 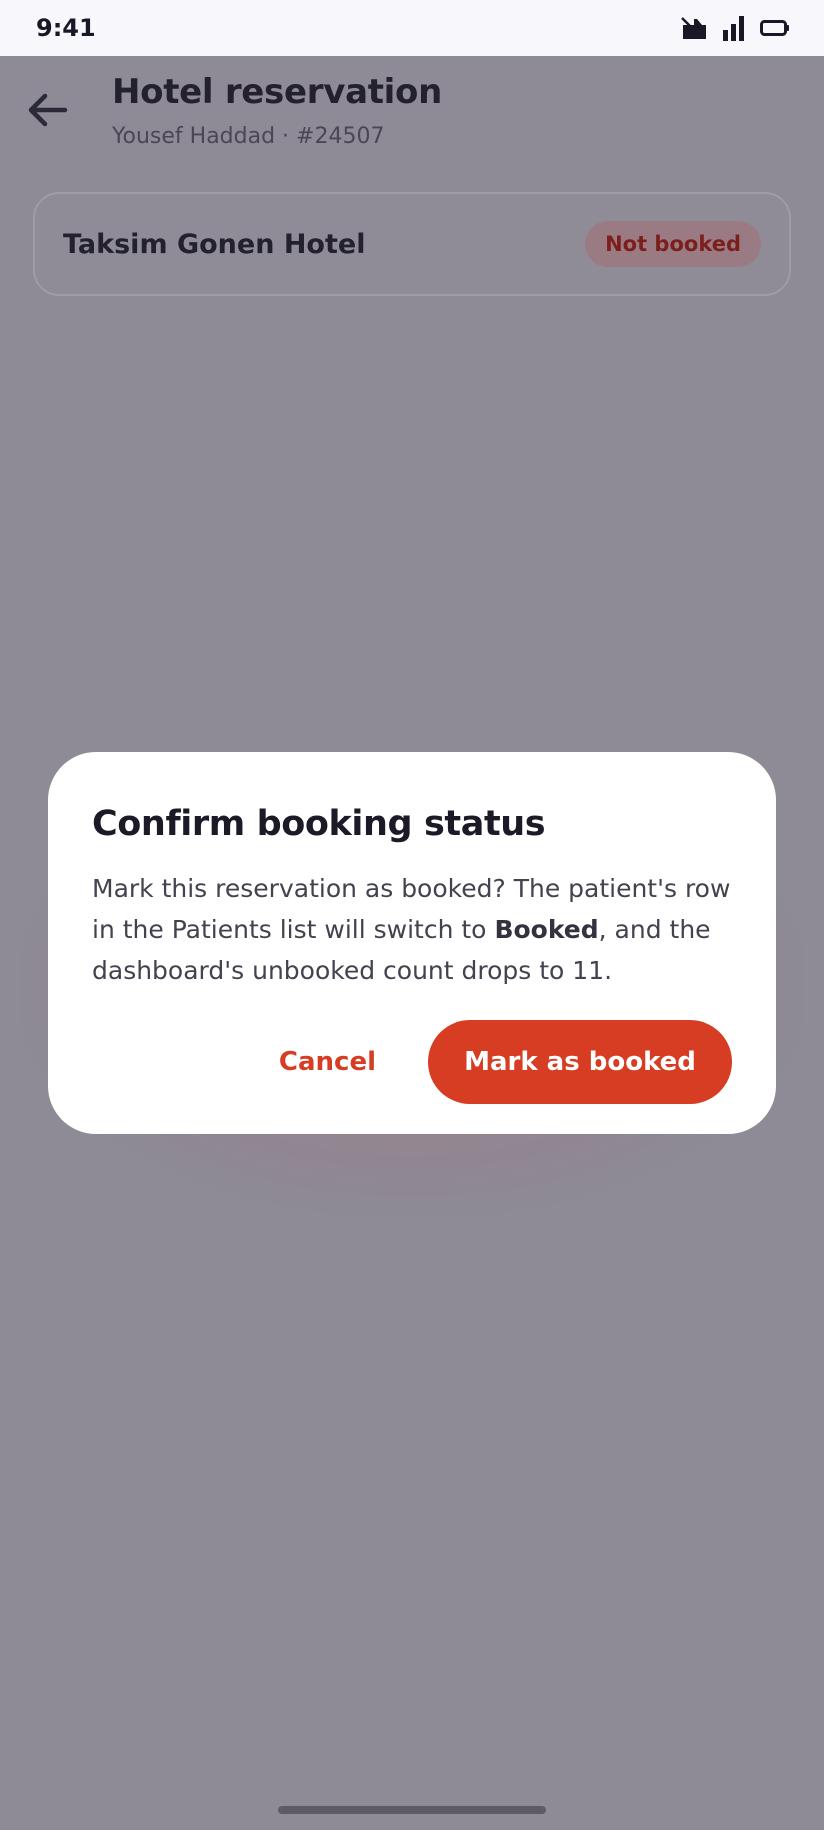 I want to click on dialog-message-emphasis: Booked, so click(x=546, y=929).